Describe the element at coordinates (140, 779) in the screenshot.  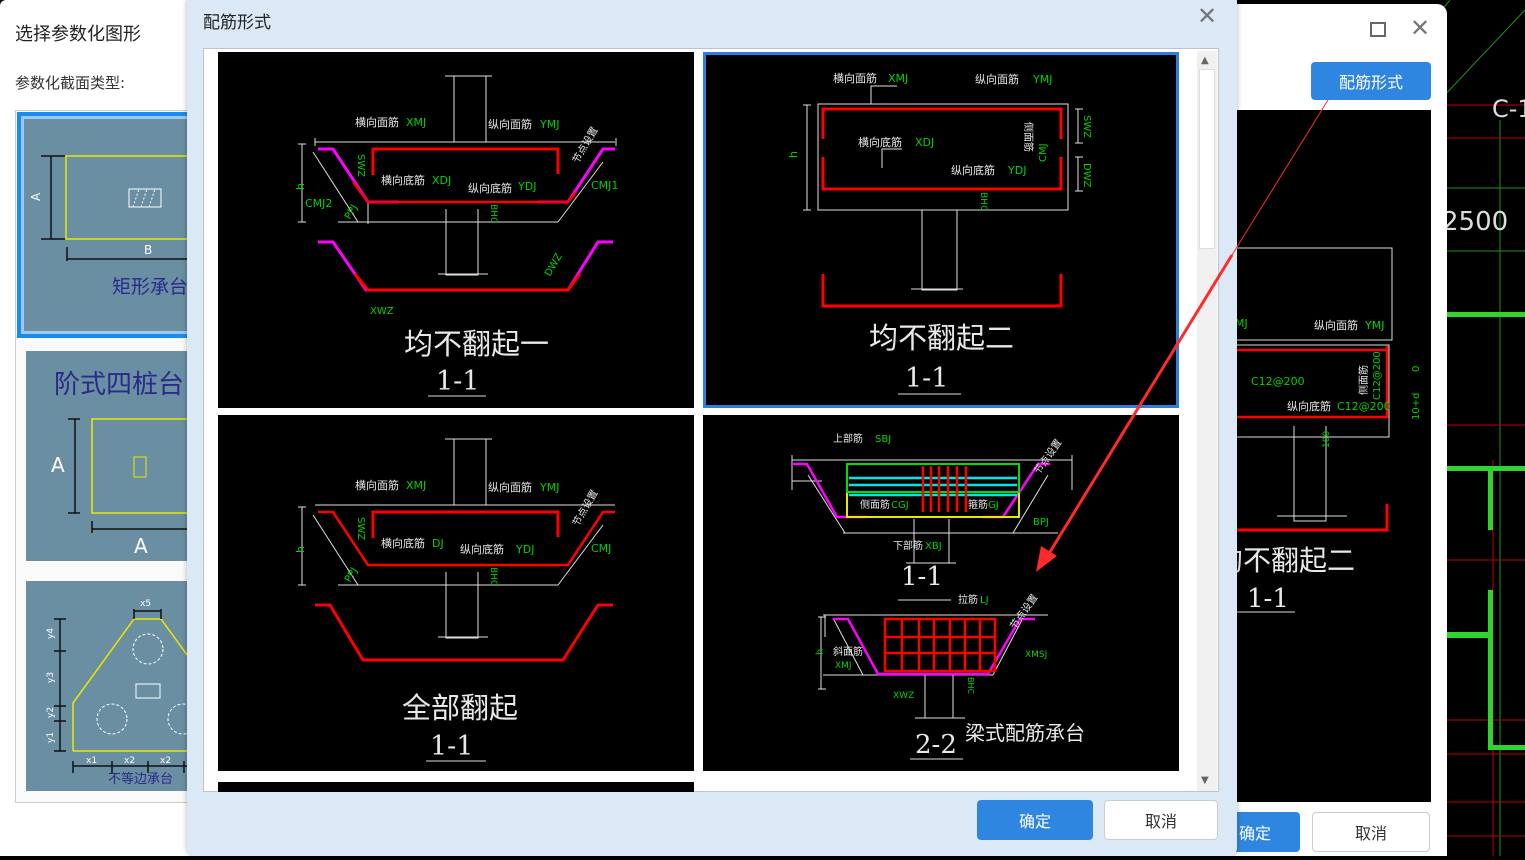
I see `tile-label: 不等边承台` at that location.